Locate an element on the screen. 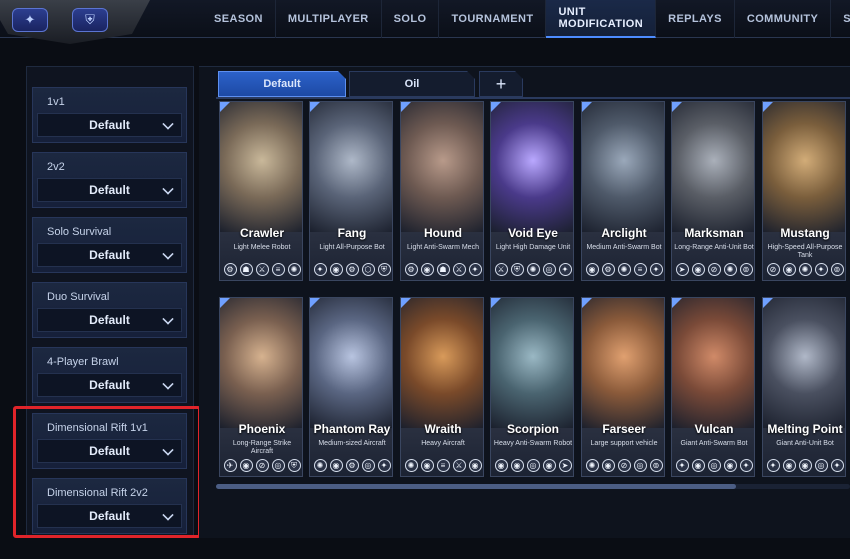  controller-icon: ✦ is located at coordinates (30, 20).